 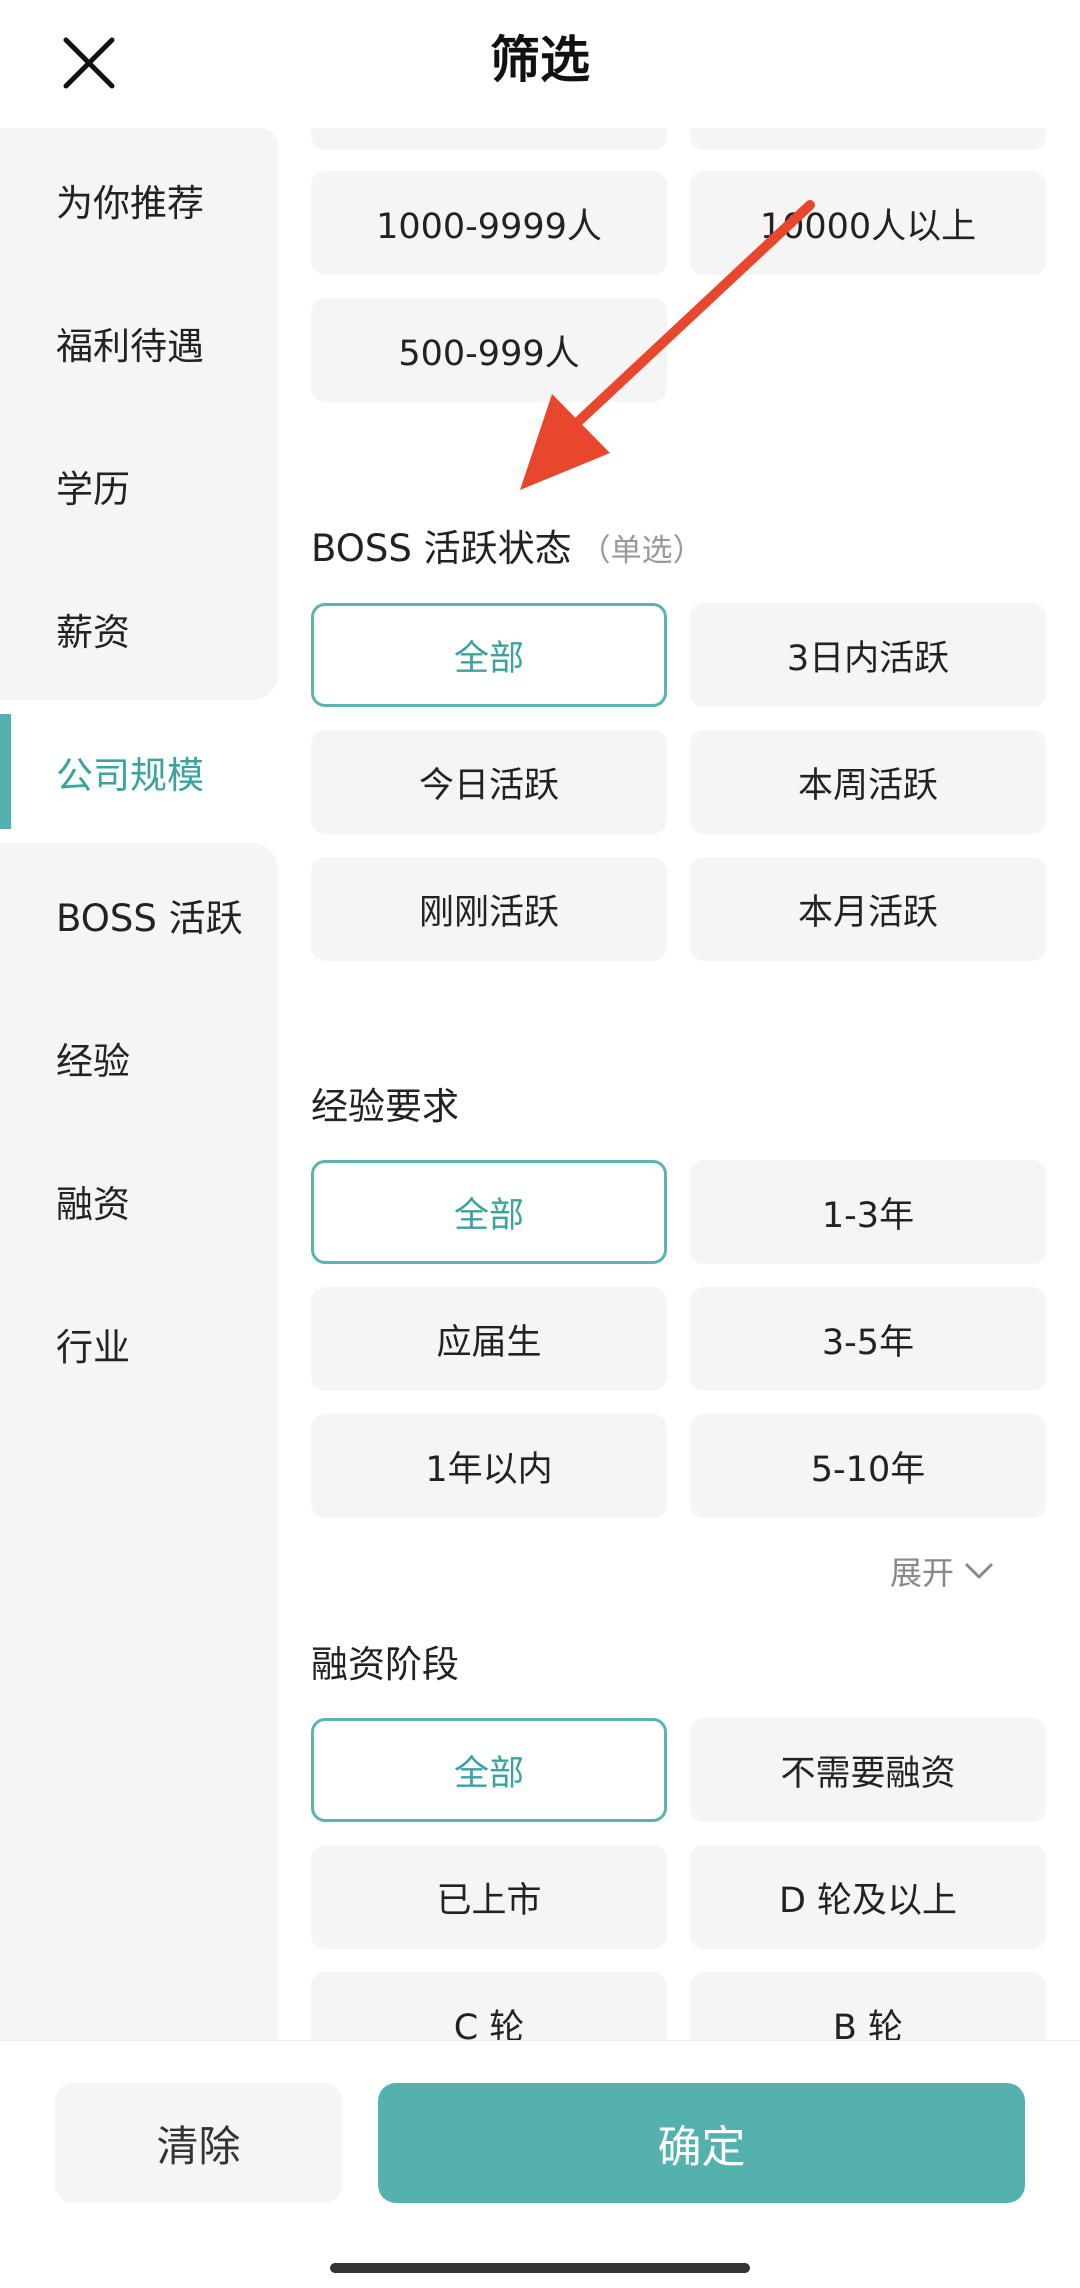 I want to click on option-chip: 应届生, so click(x=489, y=1339).